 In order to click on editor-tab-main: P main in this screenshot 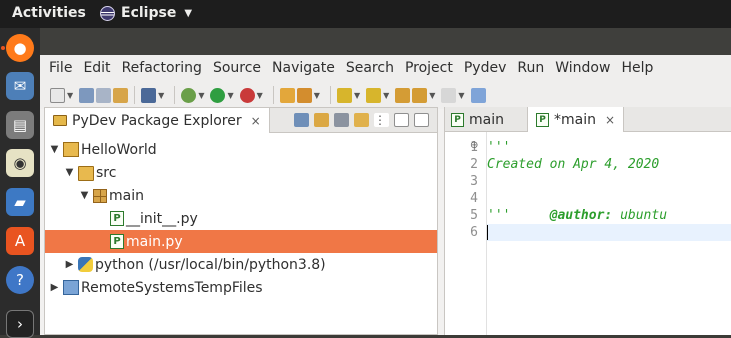, I will do `click(477, 119)`.